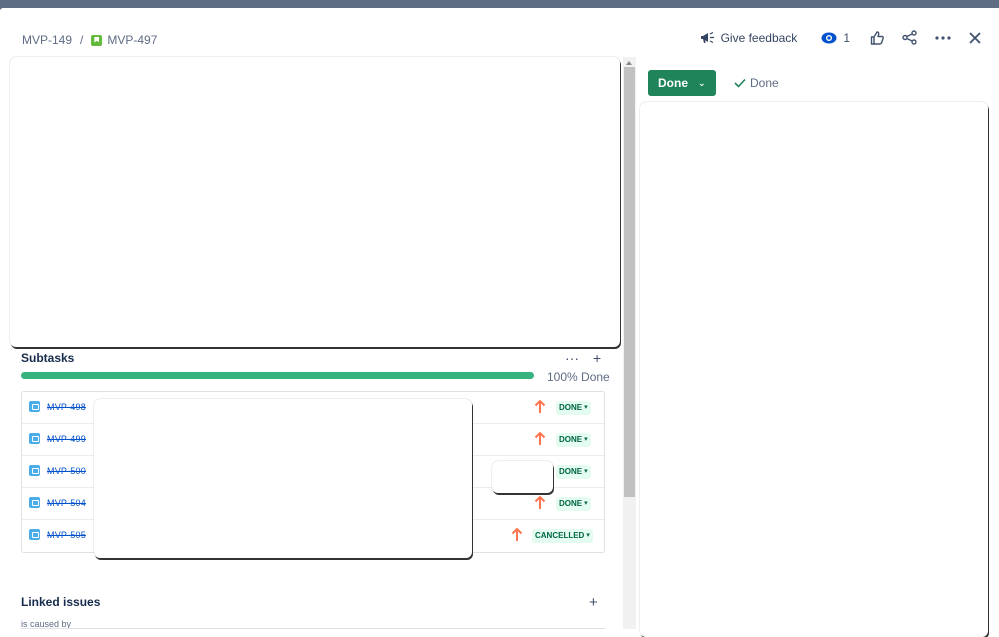 Image resolution: width=999 pixels, height=637 pixels. Describe the element at coordinates (66, 407) in the screenshot. I see `subtask-key-link: MVP-498` at that location.